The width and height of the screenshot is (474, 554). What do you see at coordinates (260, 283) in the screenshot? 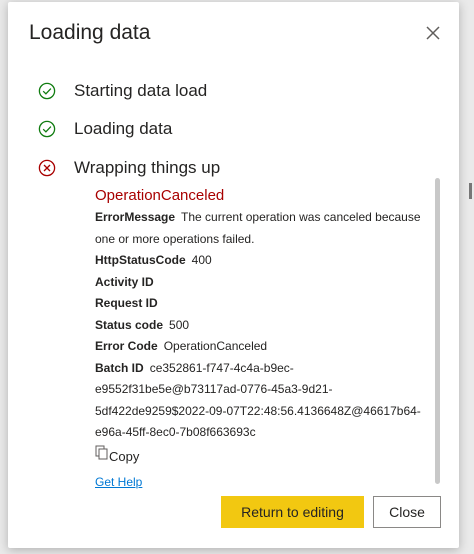
I see `activity-id-row: Activity ID` at bounding box center [260, 283].